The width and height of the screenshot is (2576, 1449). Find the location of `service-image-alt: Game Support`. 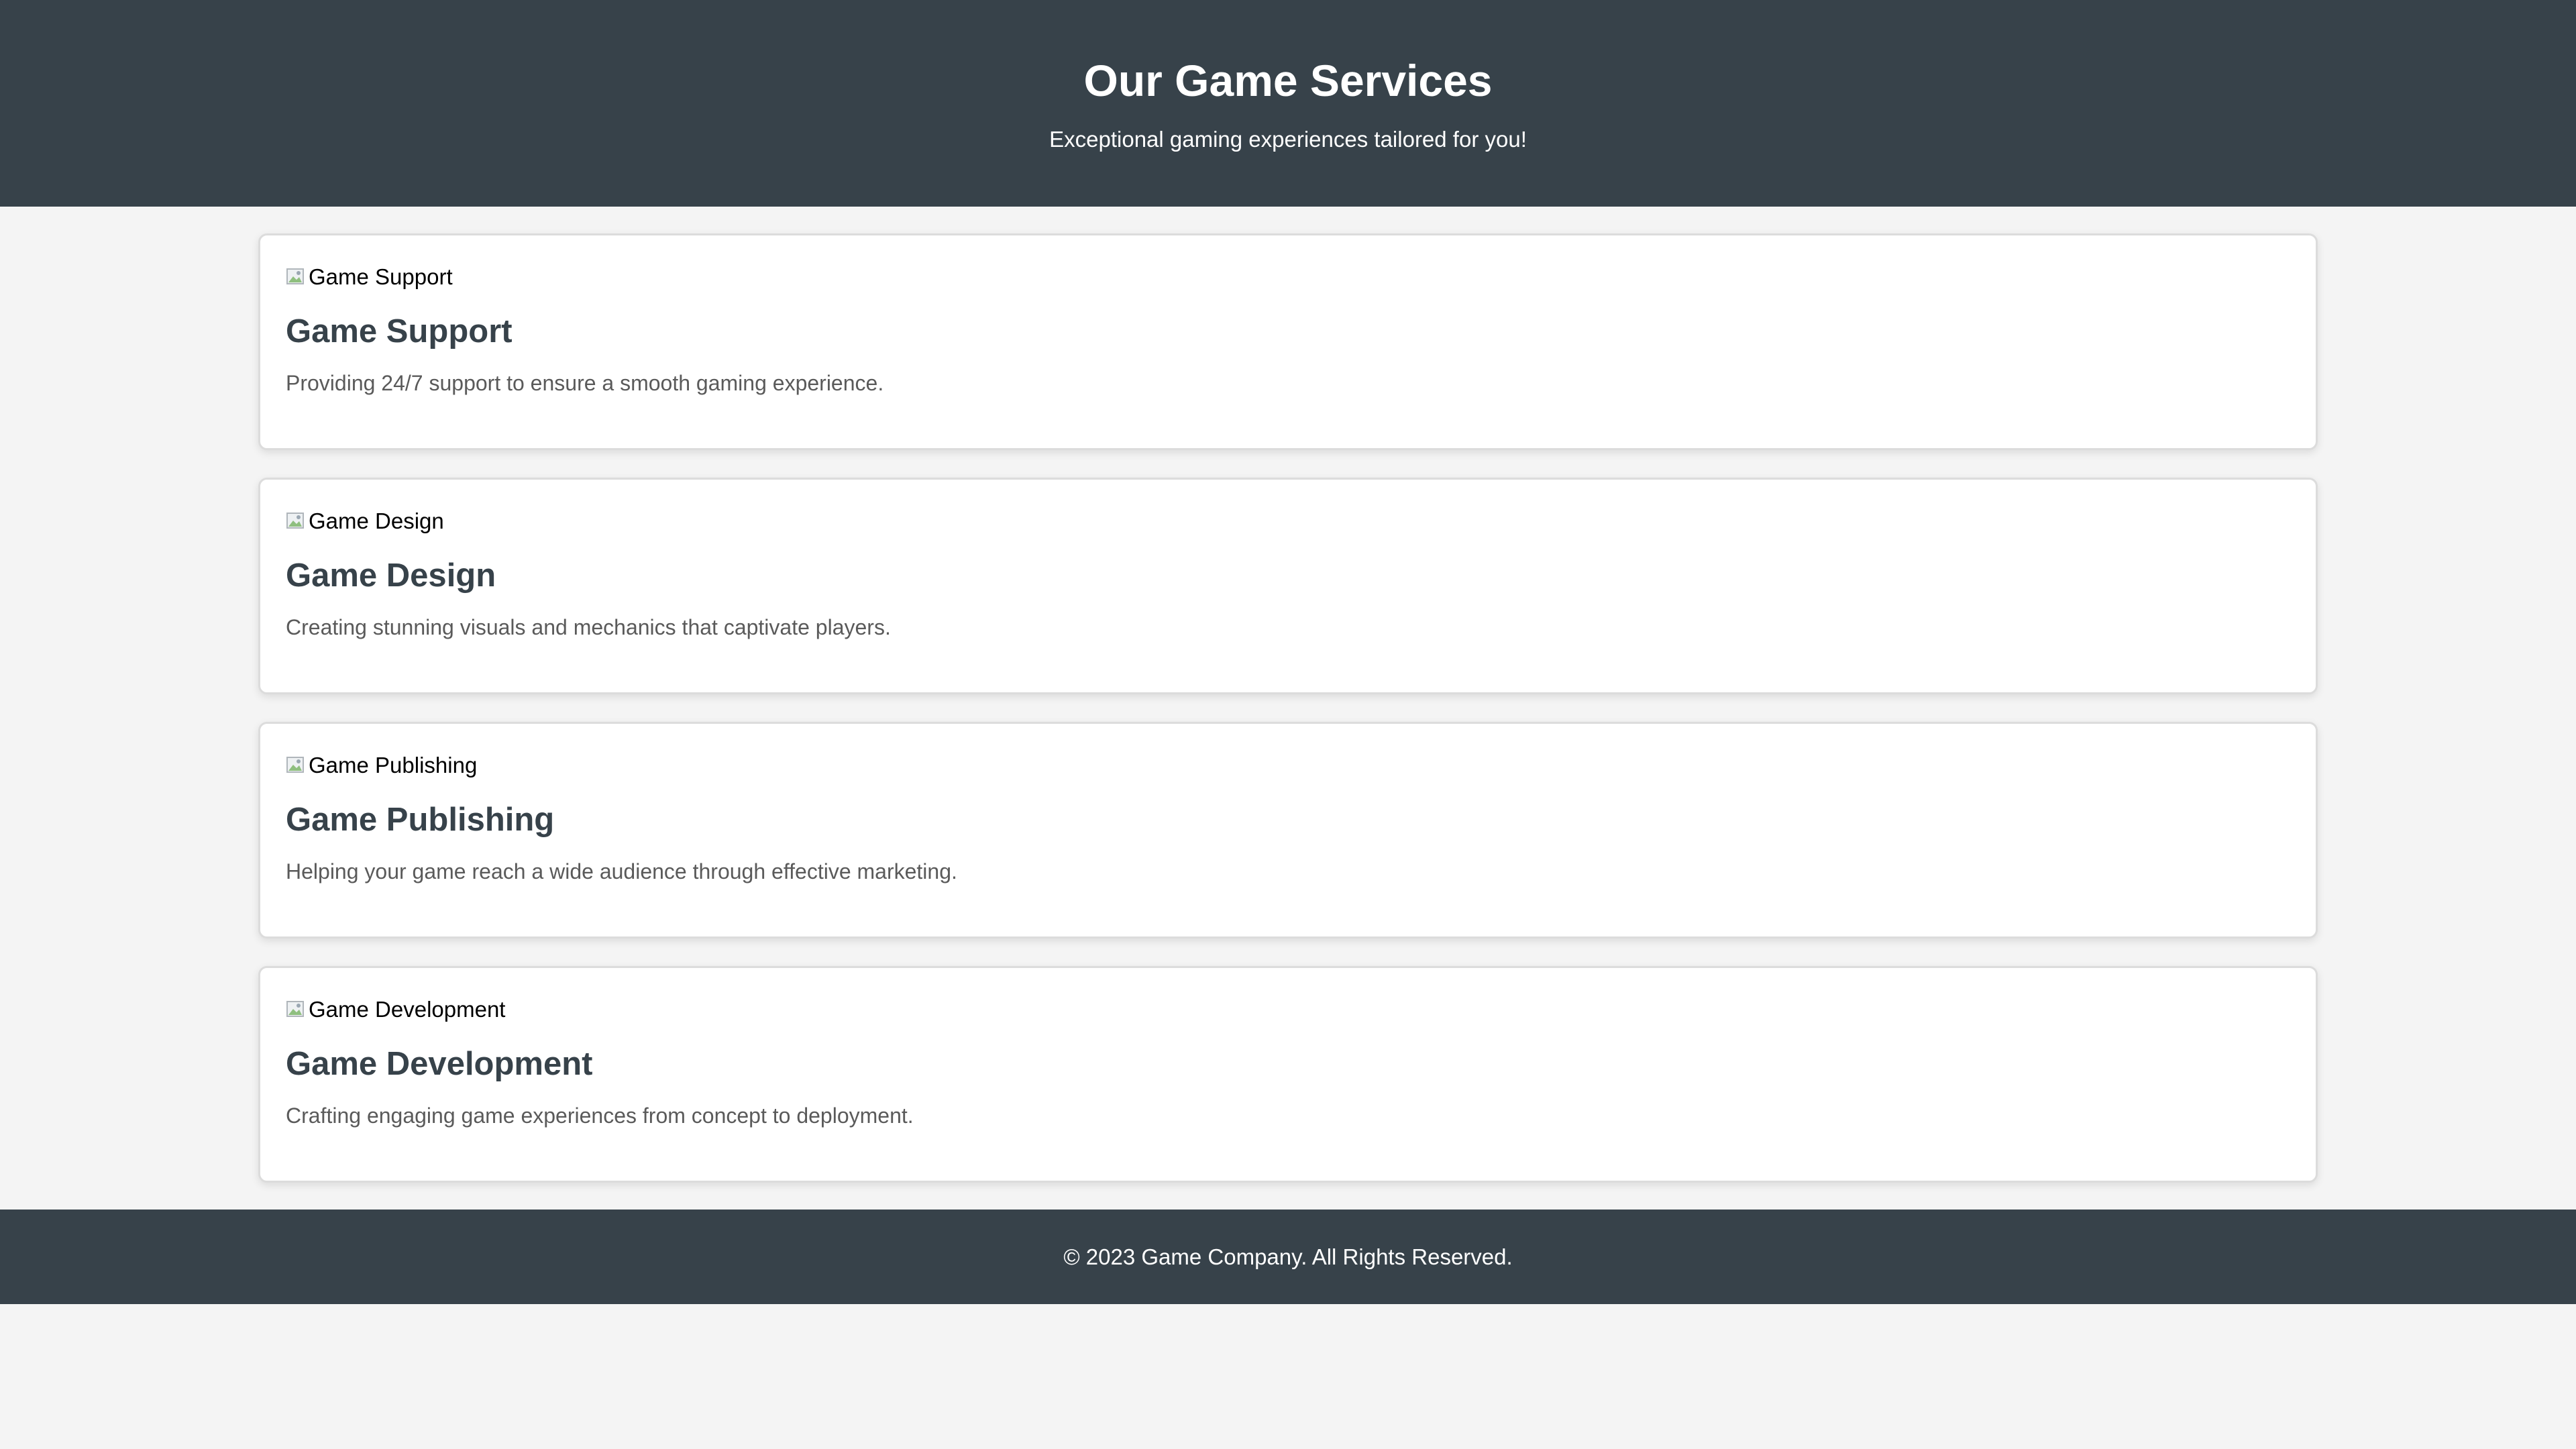

service-image-alt: Game Support is located at coordinates (381, 276).